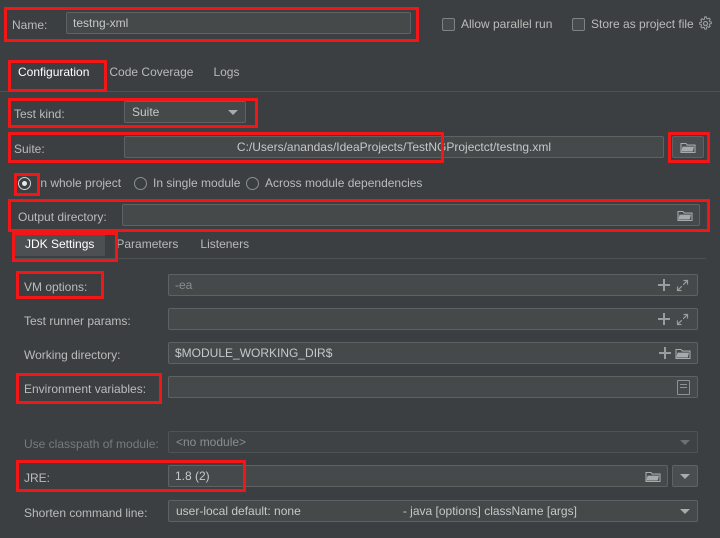 The image size is (720, 538). I want to click on allow-parallel-run-checkbox: Allow parallel run, so click(497, 24).